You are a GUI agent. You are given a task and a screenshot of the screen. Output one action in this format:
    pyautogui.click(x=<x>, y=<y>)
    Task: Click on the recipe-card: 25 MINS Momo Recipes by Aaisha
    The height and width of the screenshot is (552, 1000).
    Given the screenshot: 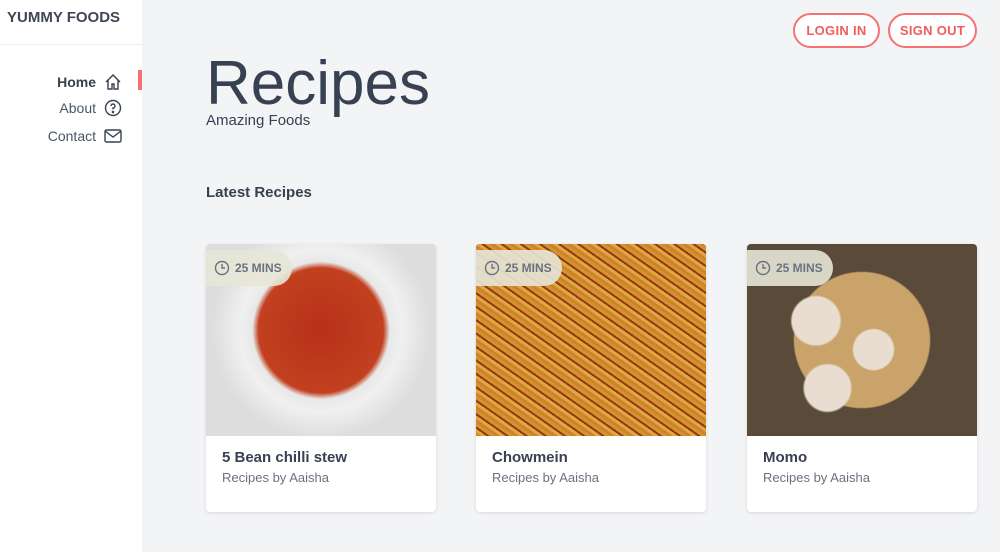 What is the action you would take?
    pyautogui.click(x=862, y=378)
    